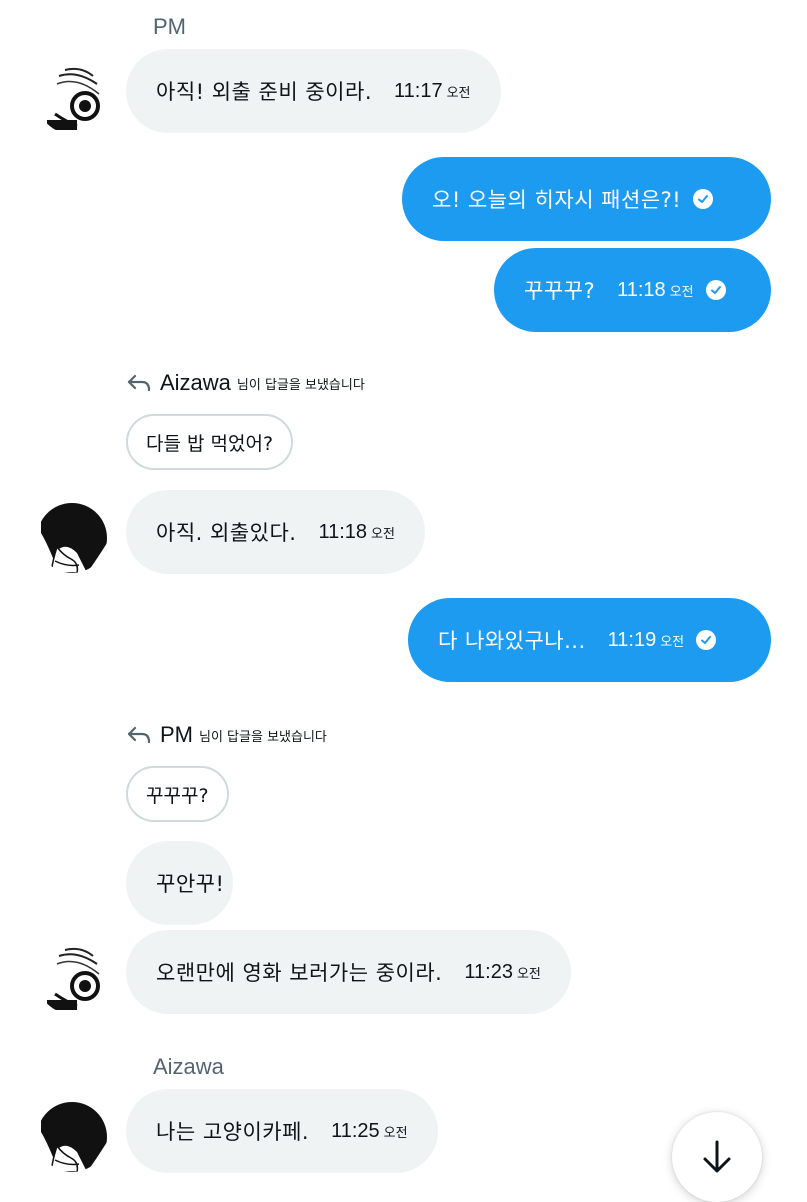 This screenshot has height=1202, width=807. What do you see at coordinates (226, 533) in the screenshot?
I see `message-text: 아직. 외출있다.` at bounding box center [226, 533].